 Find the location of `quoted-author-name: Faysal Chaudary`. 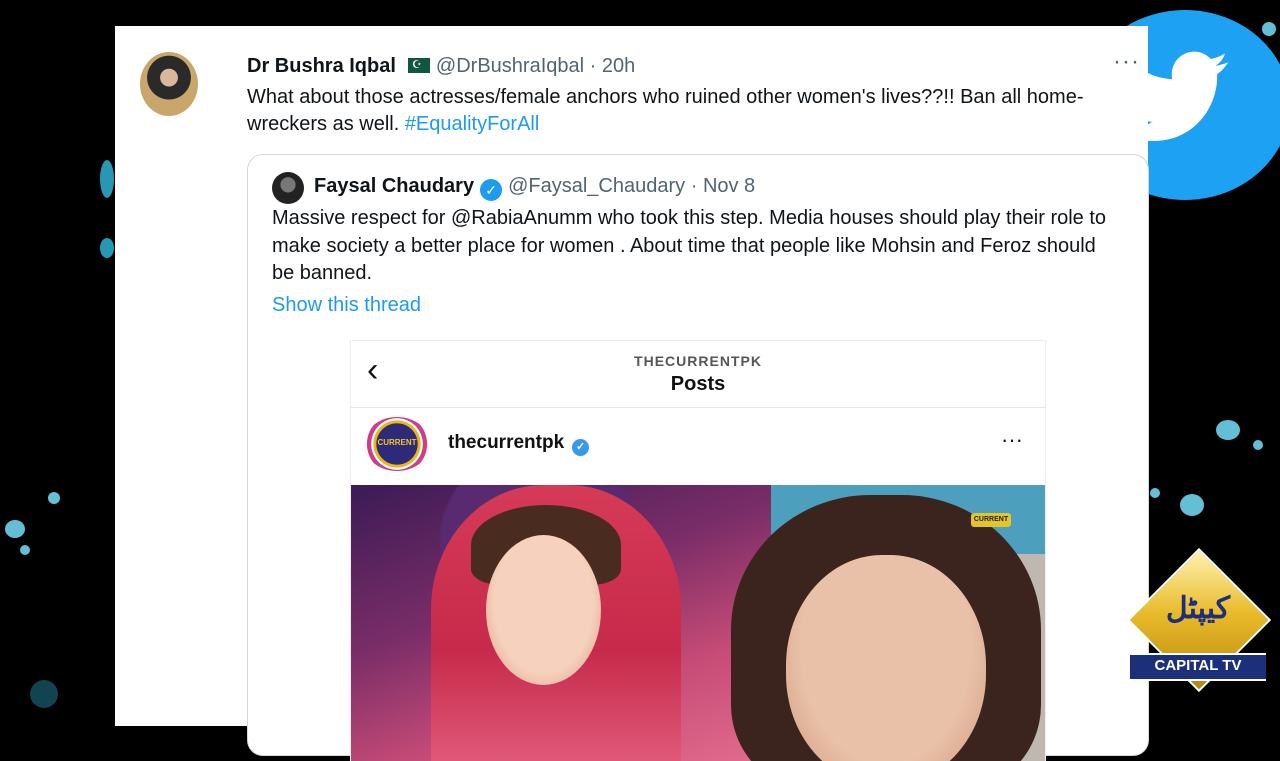

quoted-author-name: Faysal Chaudary is located at coordinates (394, 186).